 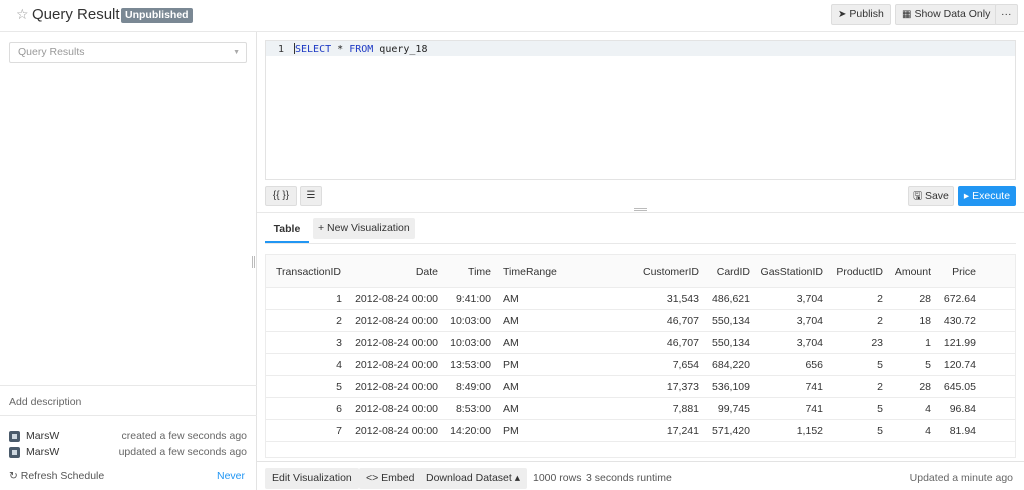 I want to click on column-header: ProductID, so click(x=859, y=272).